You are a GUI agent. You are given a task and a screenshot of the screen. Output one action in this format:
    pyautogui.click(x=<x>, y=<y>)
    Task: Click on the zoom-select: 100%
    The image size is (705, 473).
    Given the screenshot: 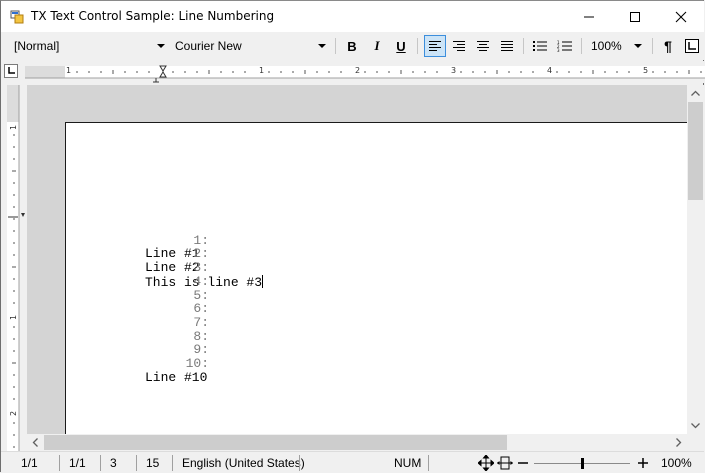 What is the action you would take?
    pyautogui.click(x=617, y=46)
    